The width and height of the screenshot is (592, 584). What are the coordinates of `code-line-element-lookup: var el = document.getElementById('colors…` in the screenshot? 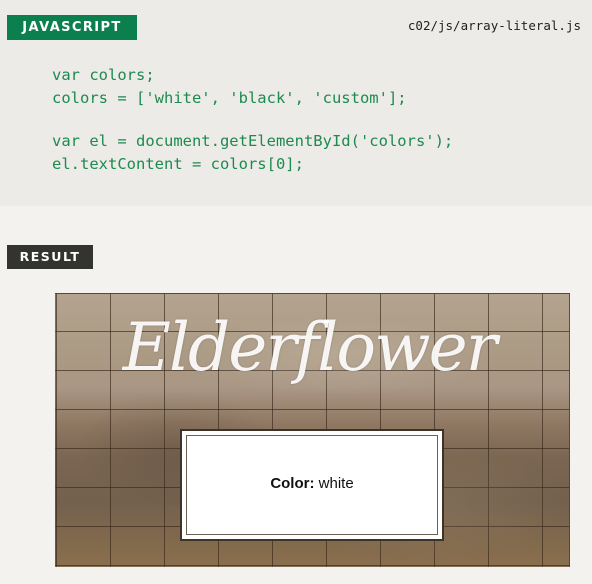 It's located at (253, 141).